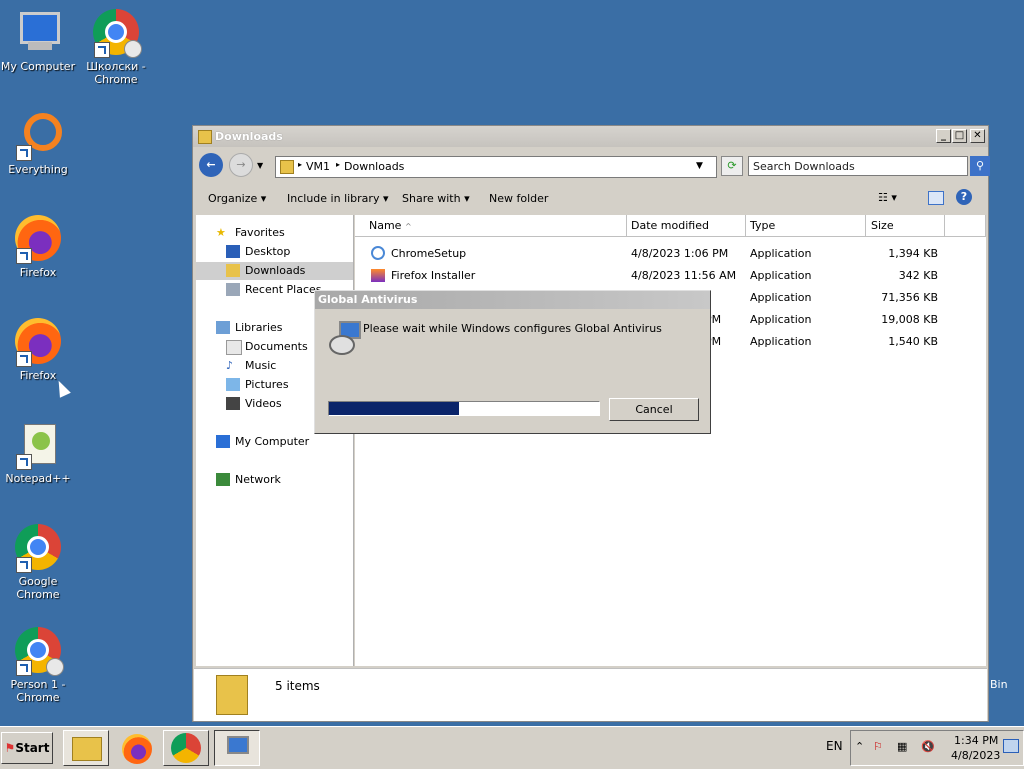  Describe the element at coordinates (223, 479) in the screenshot. I see `network-icon` at that location.